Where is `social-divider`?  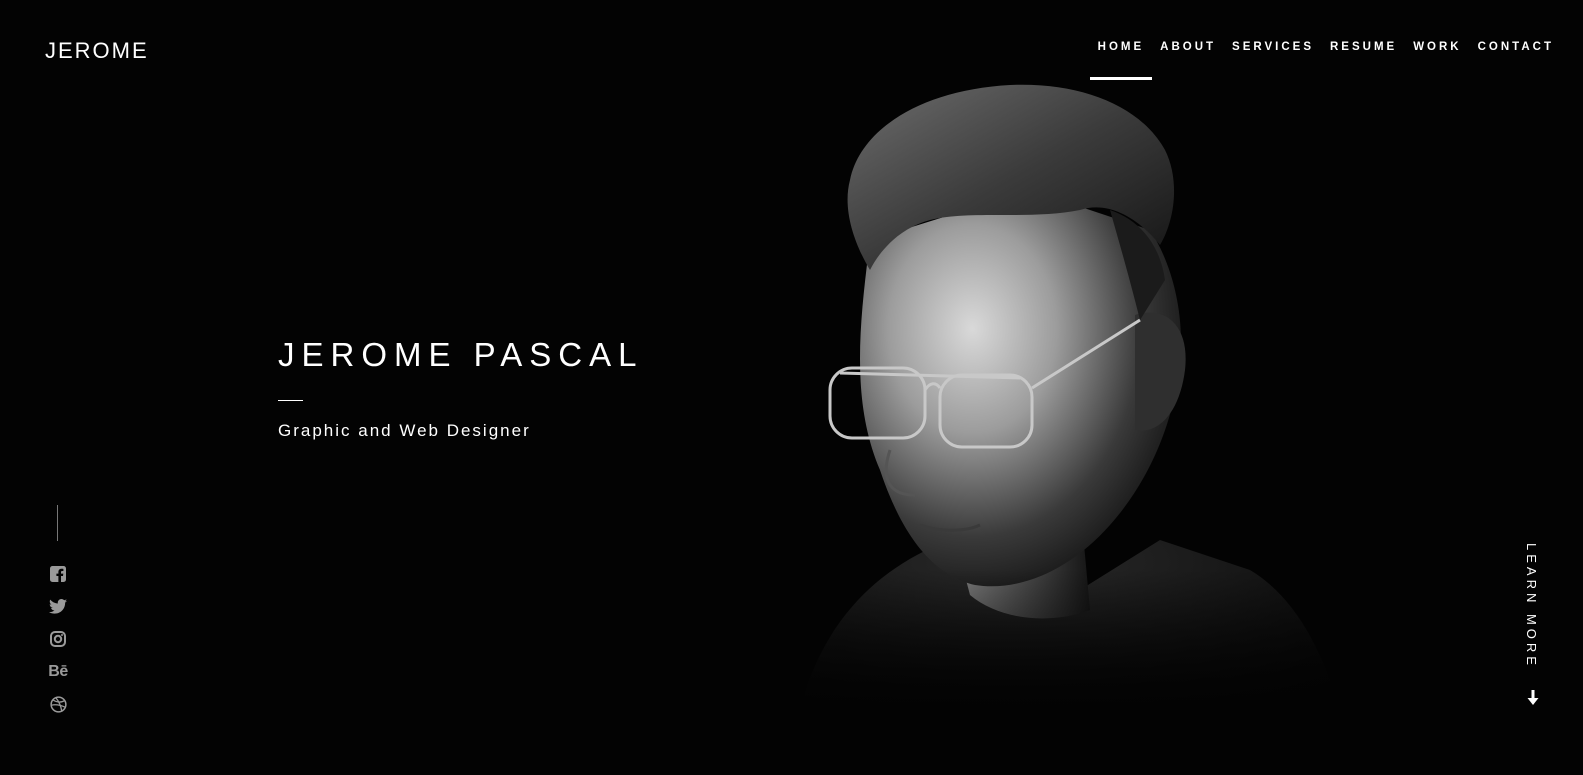 social-divider is located at coordinates (57, 523).